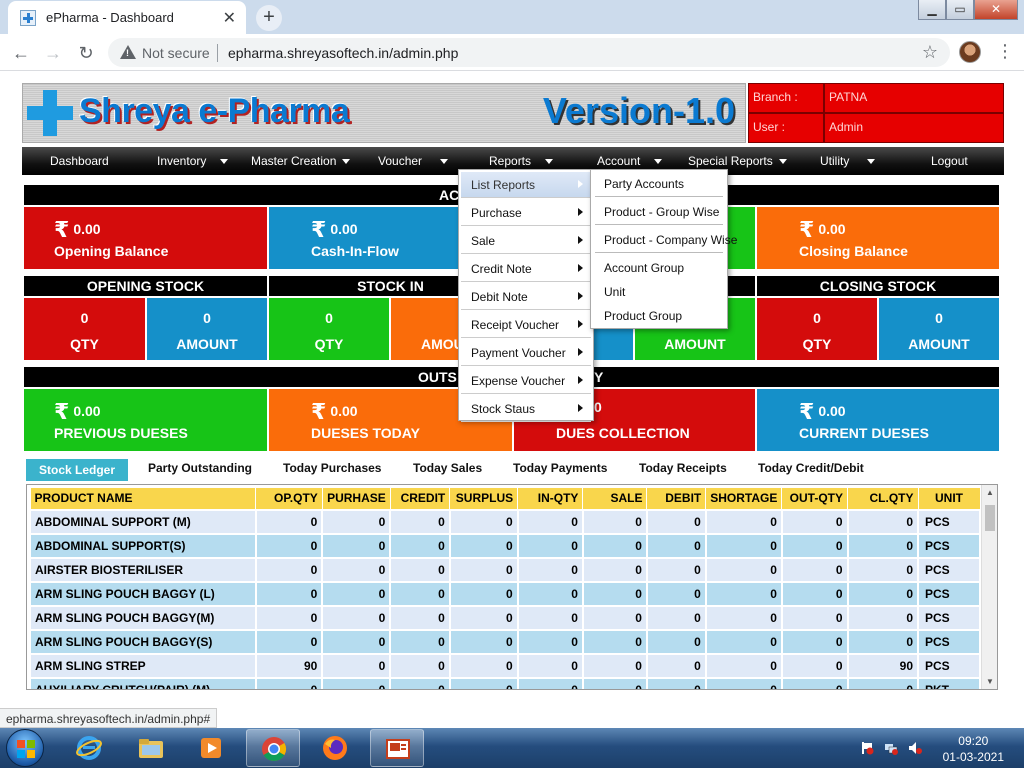  What do you see at coordinates (867, 748) in the screenshot?
I see `action-center-flag-icon` at bounding box center [867, 748].